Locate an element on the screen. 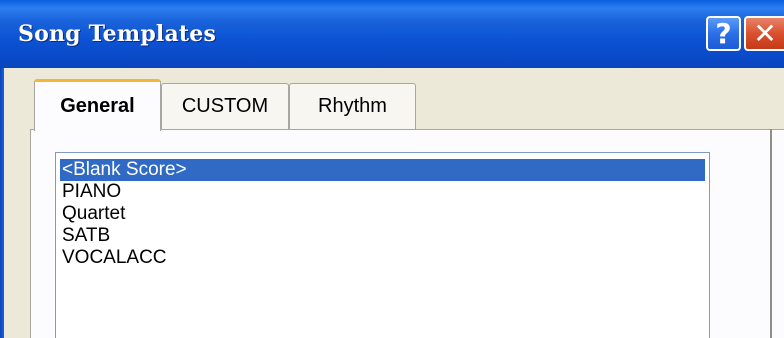 This screenshot has height=338, width=784. tab-custom: CUSTOM is located at coordinates (225, 106).